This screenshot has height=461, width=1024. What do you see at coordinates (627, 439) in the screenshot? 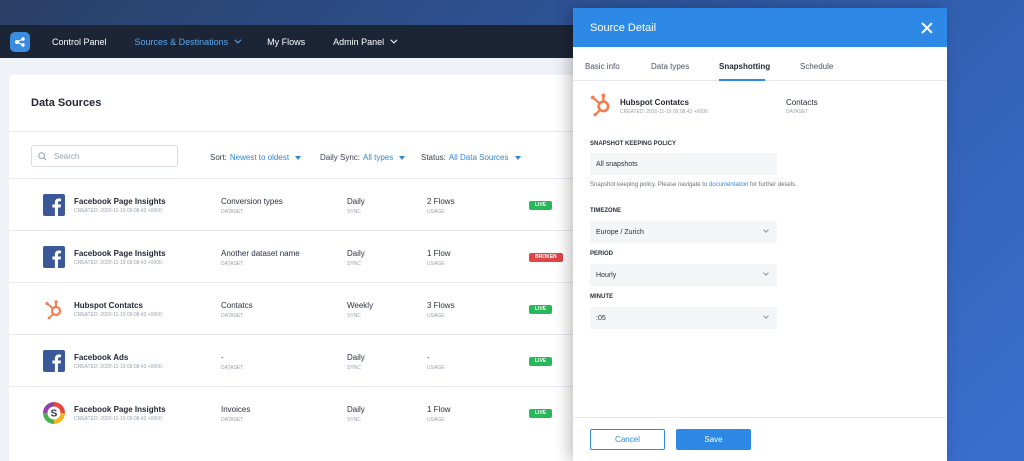
I see `cancel-button: Cancel` at bounding box center [627, 439].